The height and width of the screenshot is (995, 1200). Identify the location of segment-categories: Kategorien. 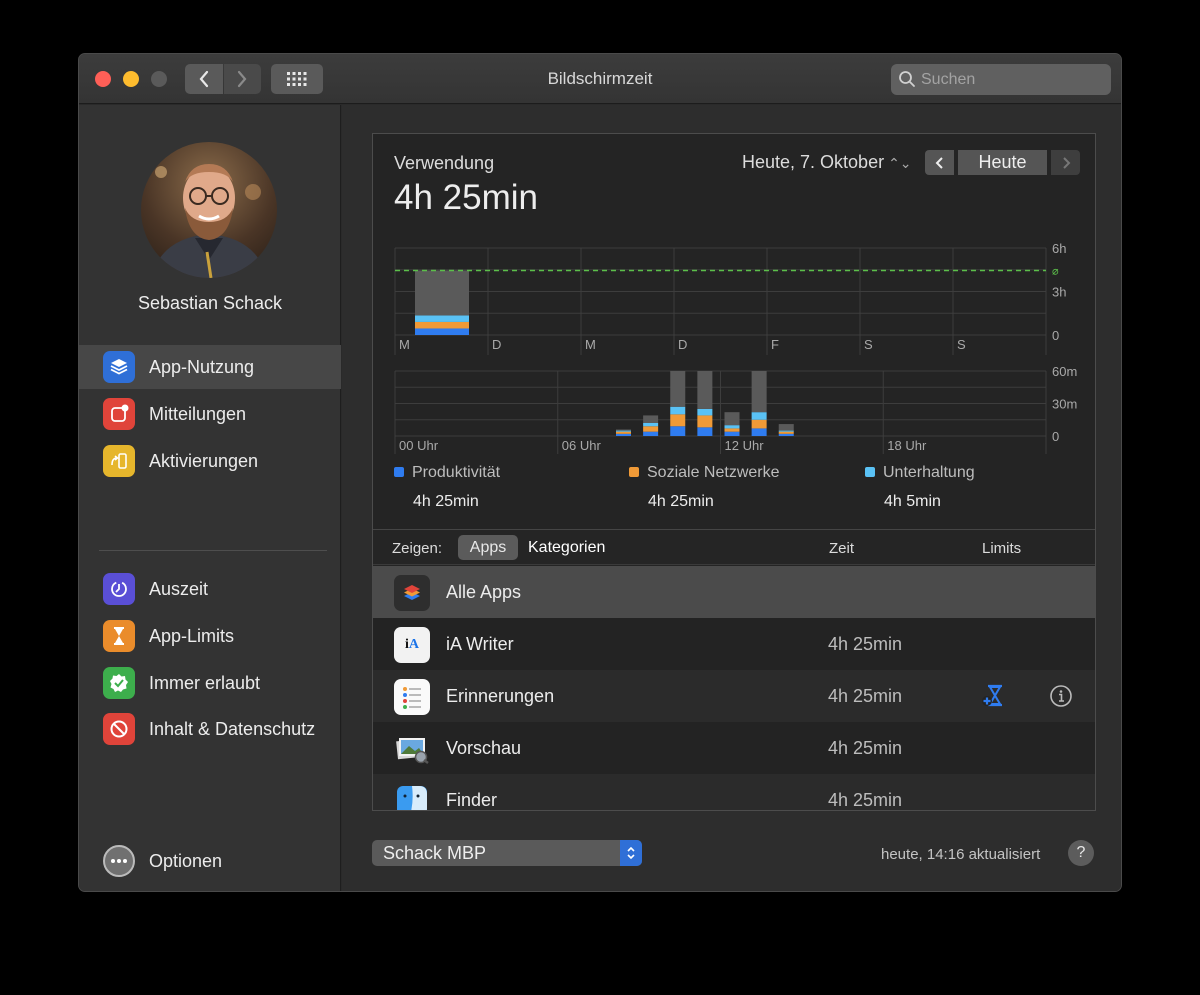
(566, 548).